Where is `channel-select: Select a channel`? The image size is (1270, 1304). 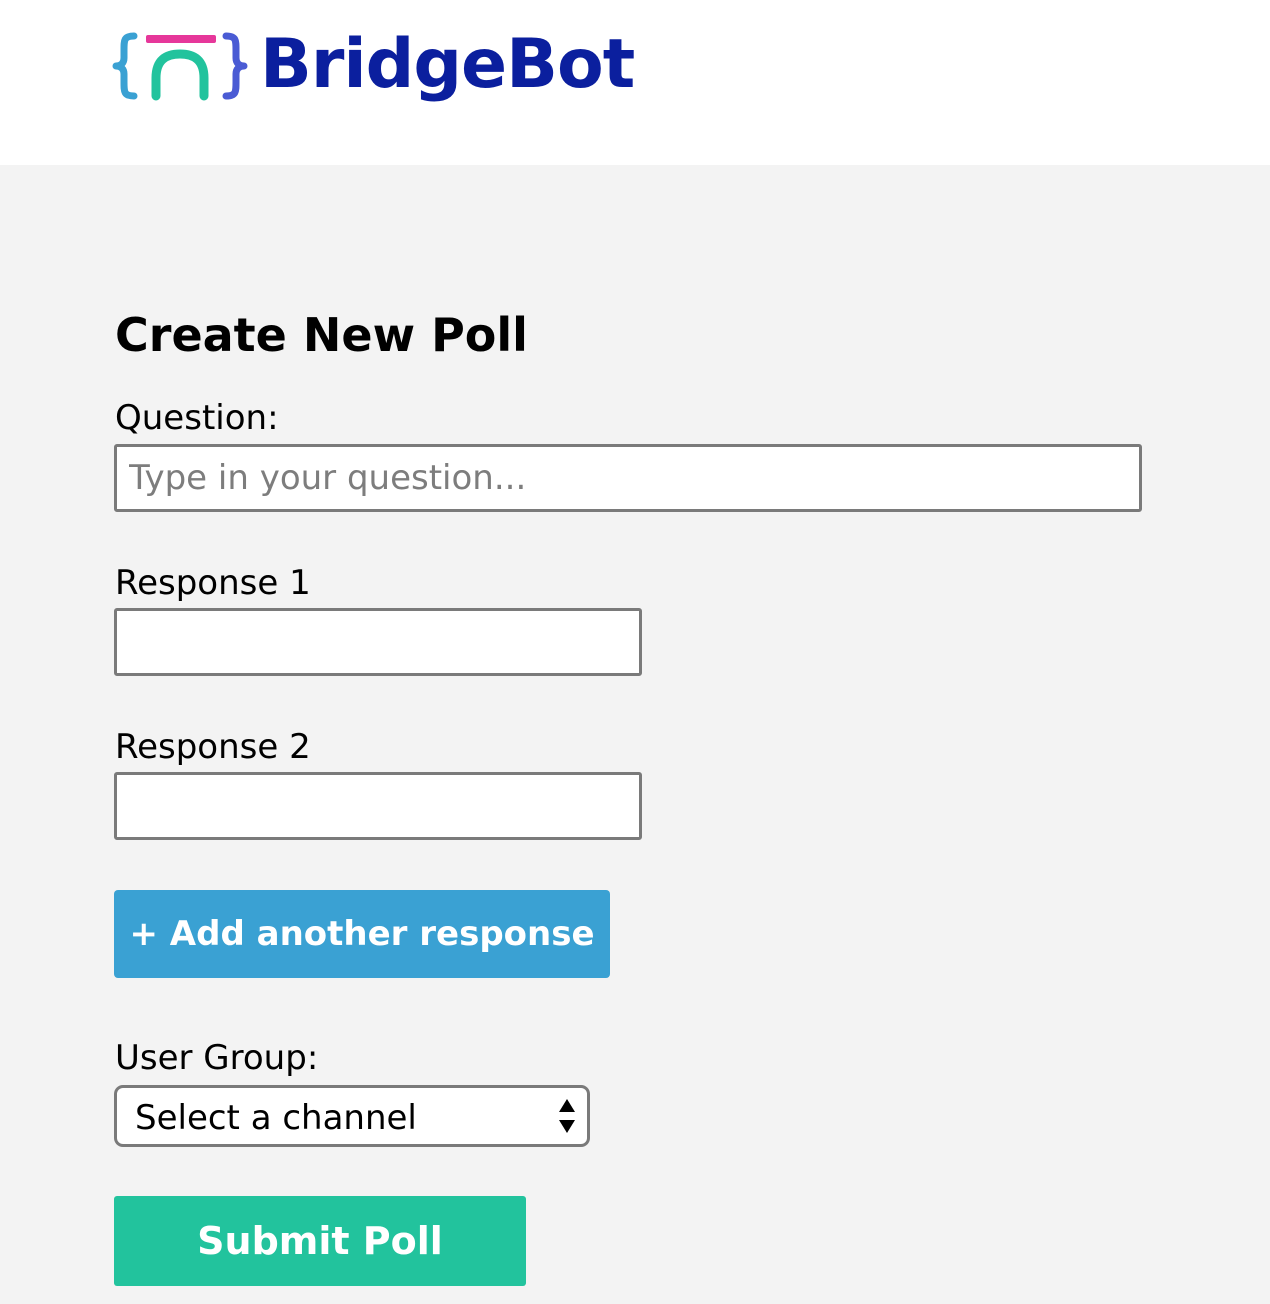
channel-select: Select a channel is located at coordinates (352, 1116).